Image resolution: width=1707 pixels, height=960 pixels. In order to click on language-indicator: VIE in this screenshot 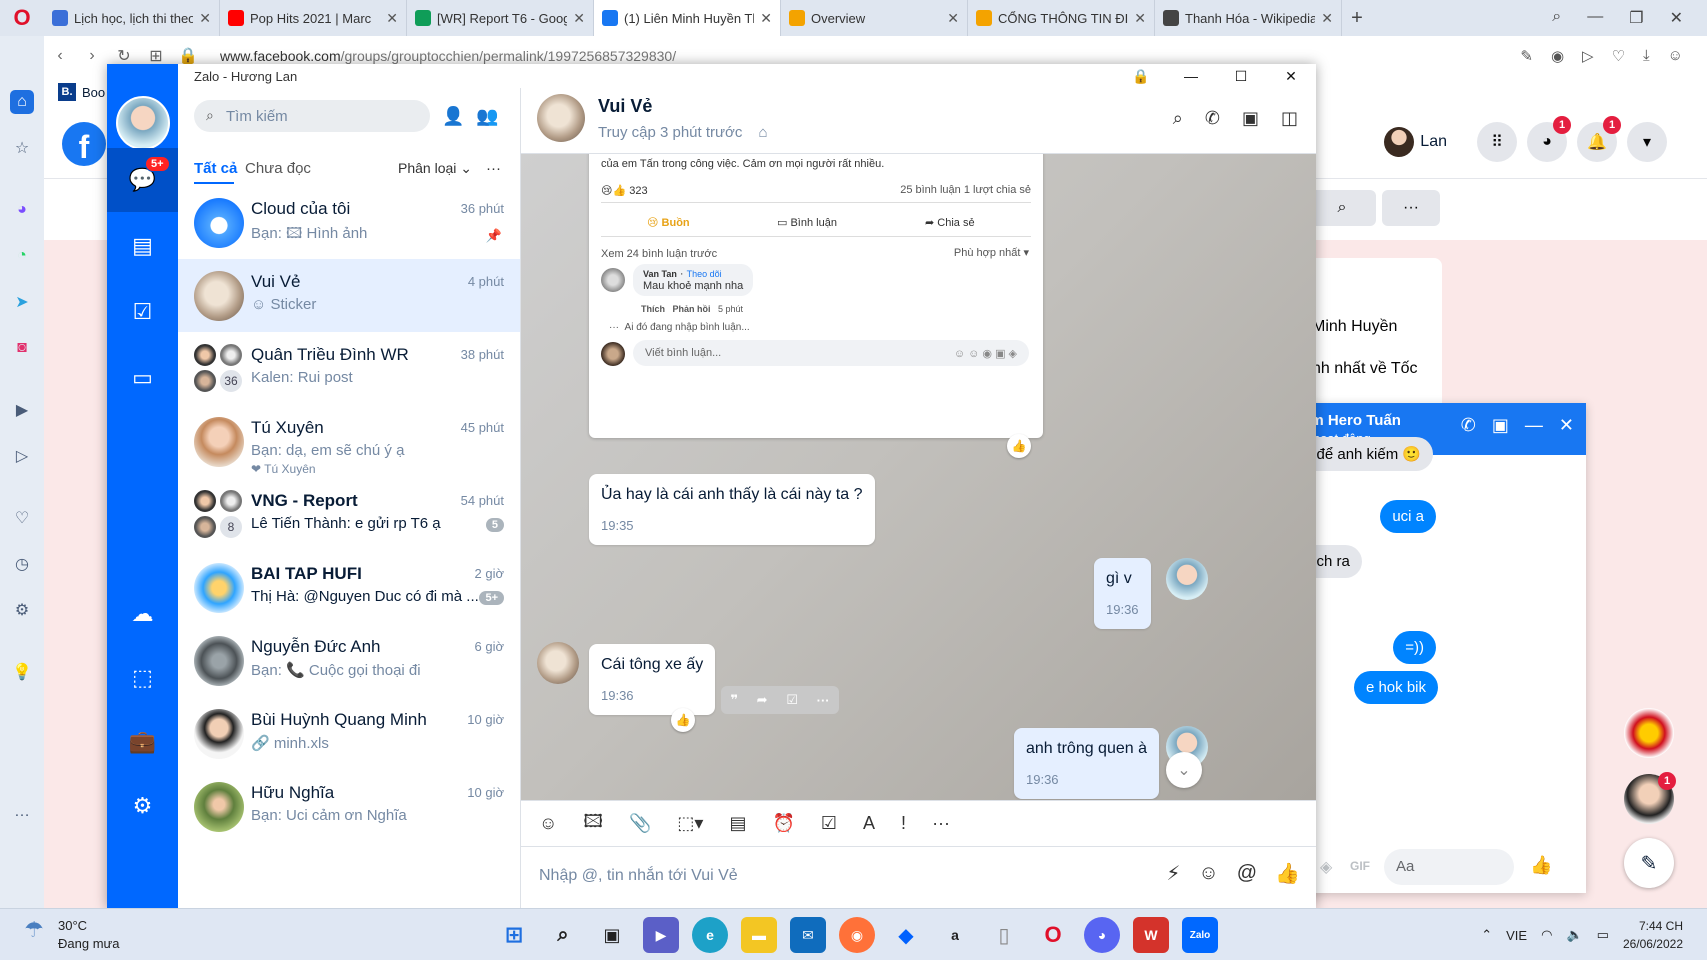, I will do `click(1516, 935)`.